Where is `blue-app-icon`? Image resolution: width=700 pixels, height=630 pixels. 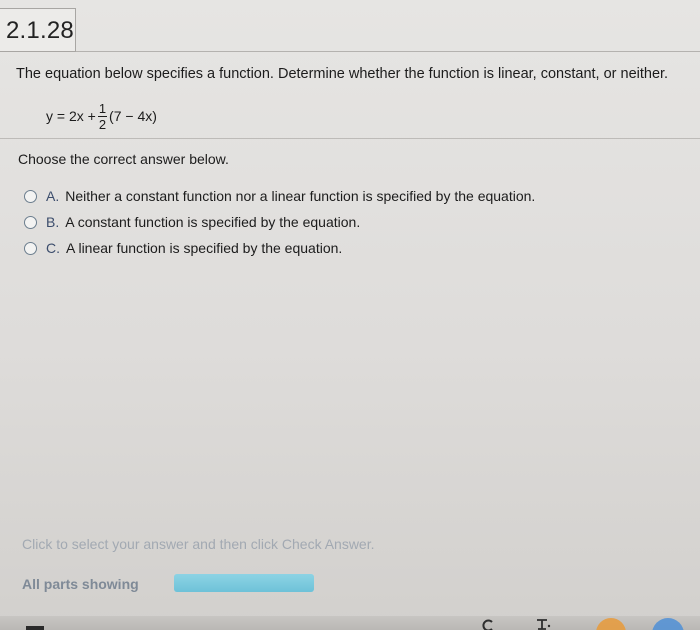
blue-app-icon is located at coordinates (668, 624).